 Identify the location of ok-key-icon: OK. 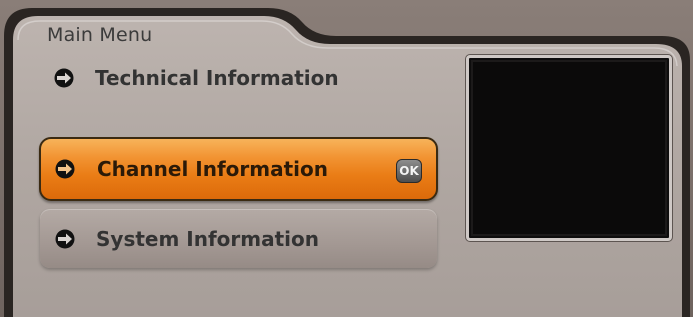
(409, 171).